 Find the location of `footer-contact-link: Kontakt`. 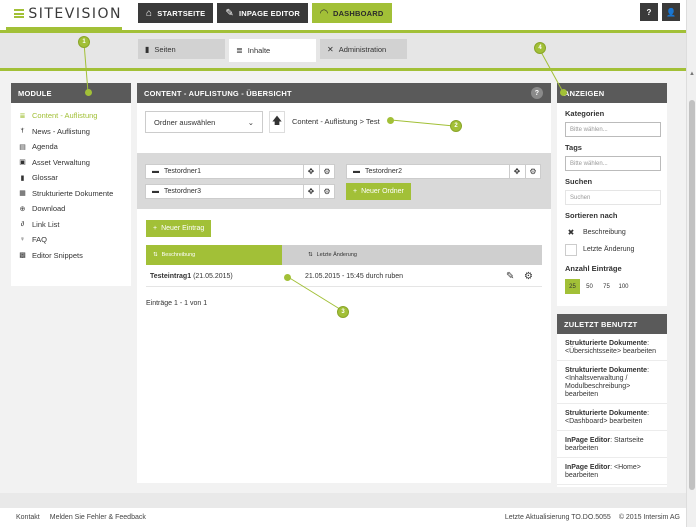

footer-contact-link: Kontakt is located at coordinates (28, 517).